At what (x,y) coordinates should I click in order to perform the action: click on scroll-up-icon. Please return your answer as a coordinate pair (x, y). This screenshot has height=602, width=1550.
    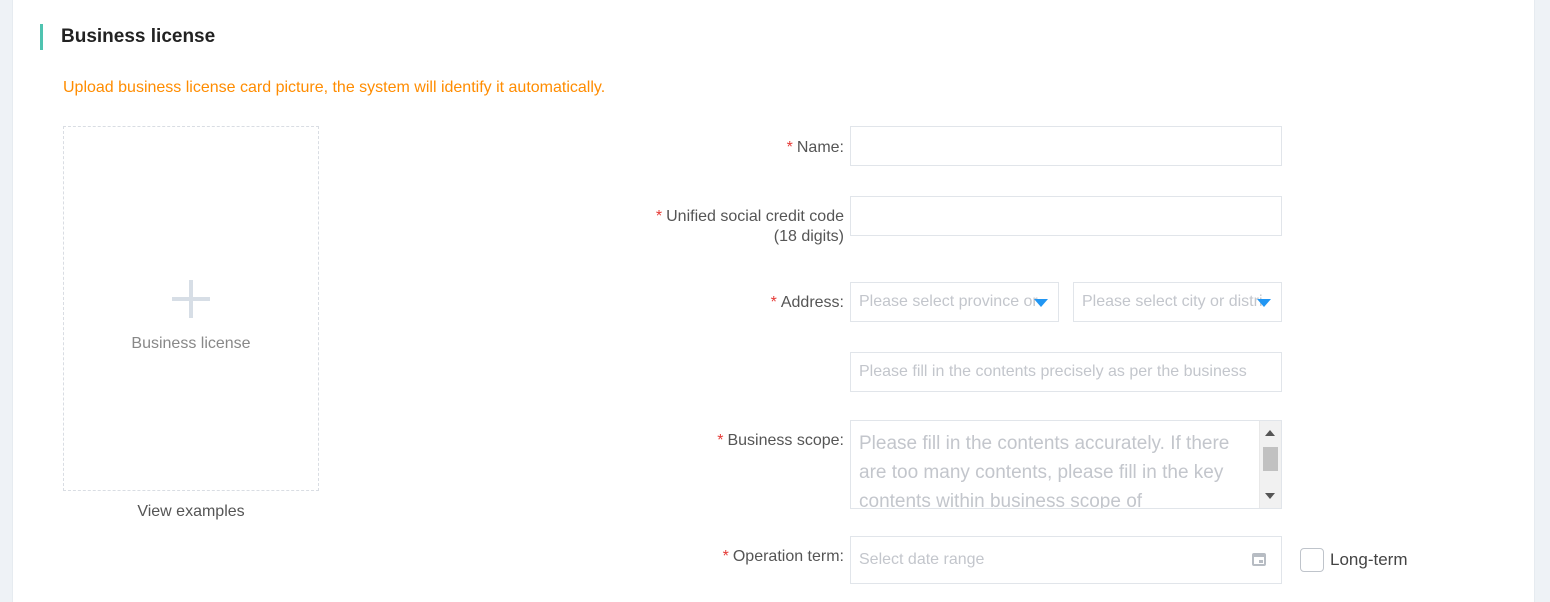
    Looking at the image, I should click on (1270, 433).